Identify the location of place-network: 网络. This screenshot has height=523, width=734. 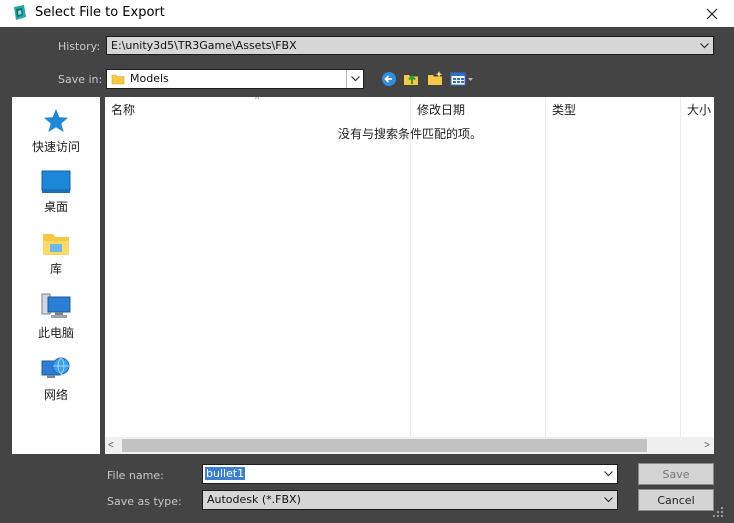
(56, 379).